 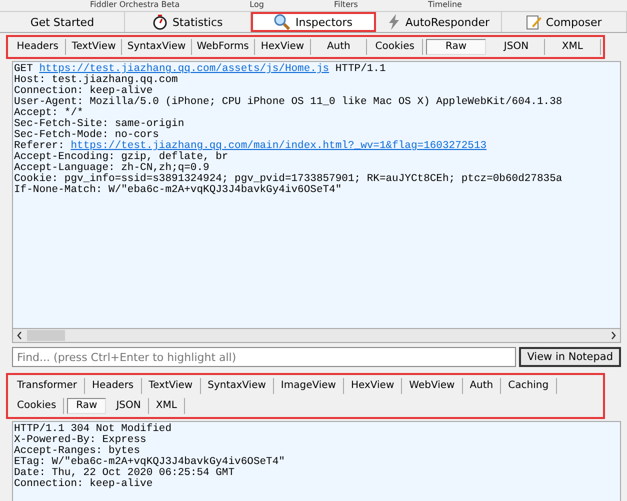 I want to click on text-line: Accept-Ranges: bytes, so click(x=77, y=451).